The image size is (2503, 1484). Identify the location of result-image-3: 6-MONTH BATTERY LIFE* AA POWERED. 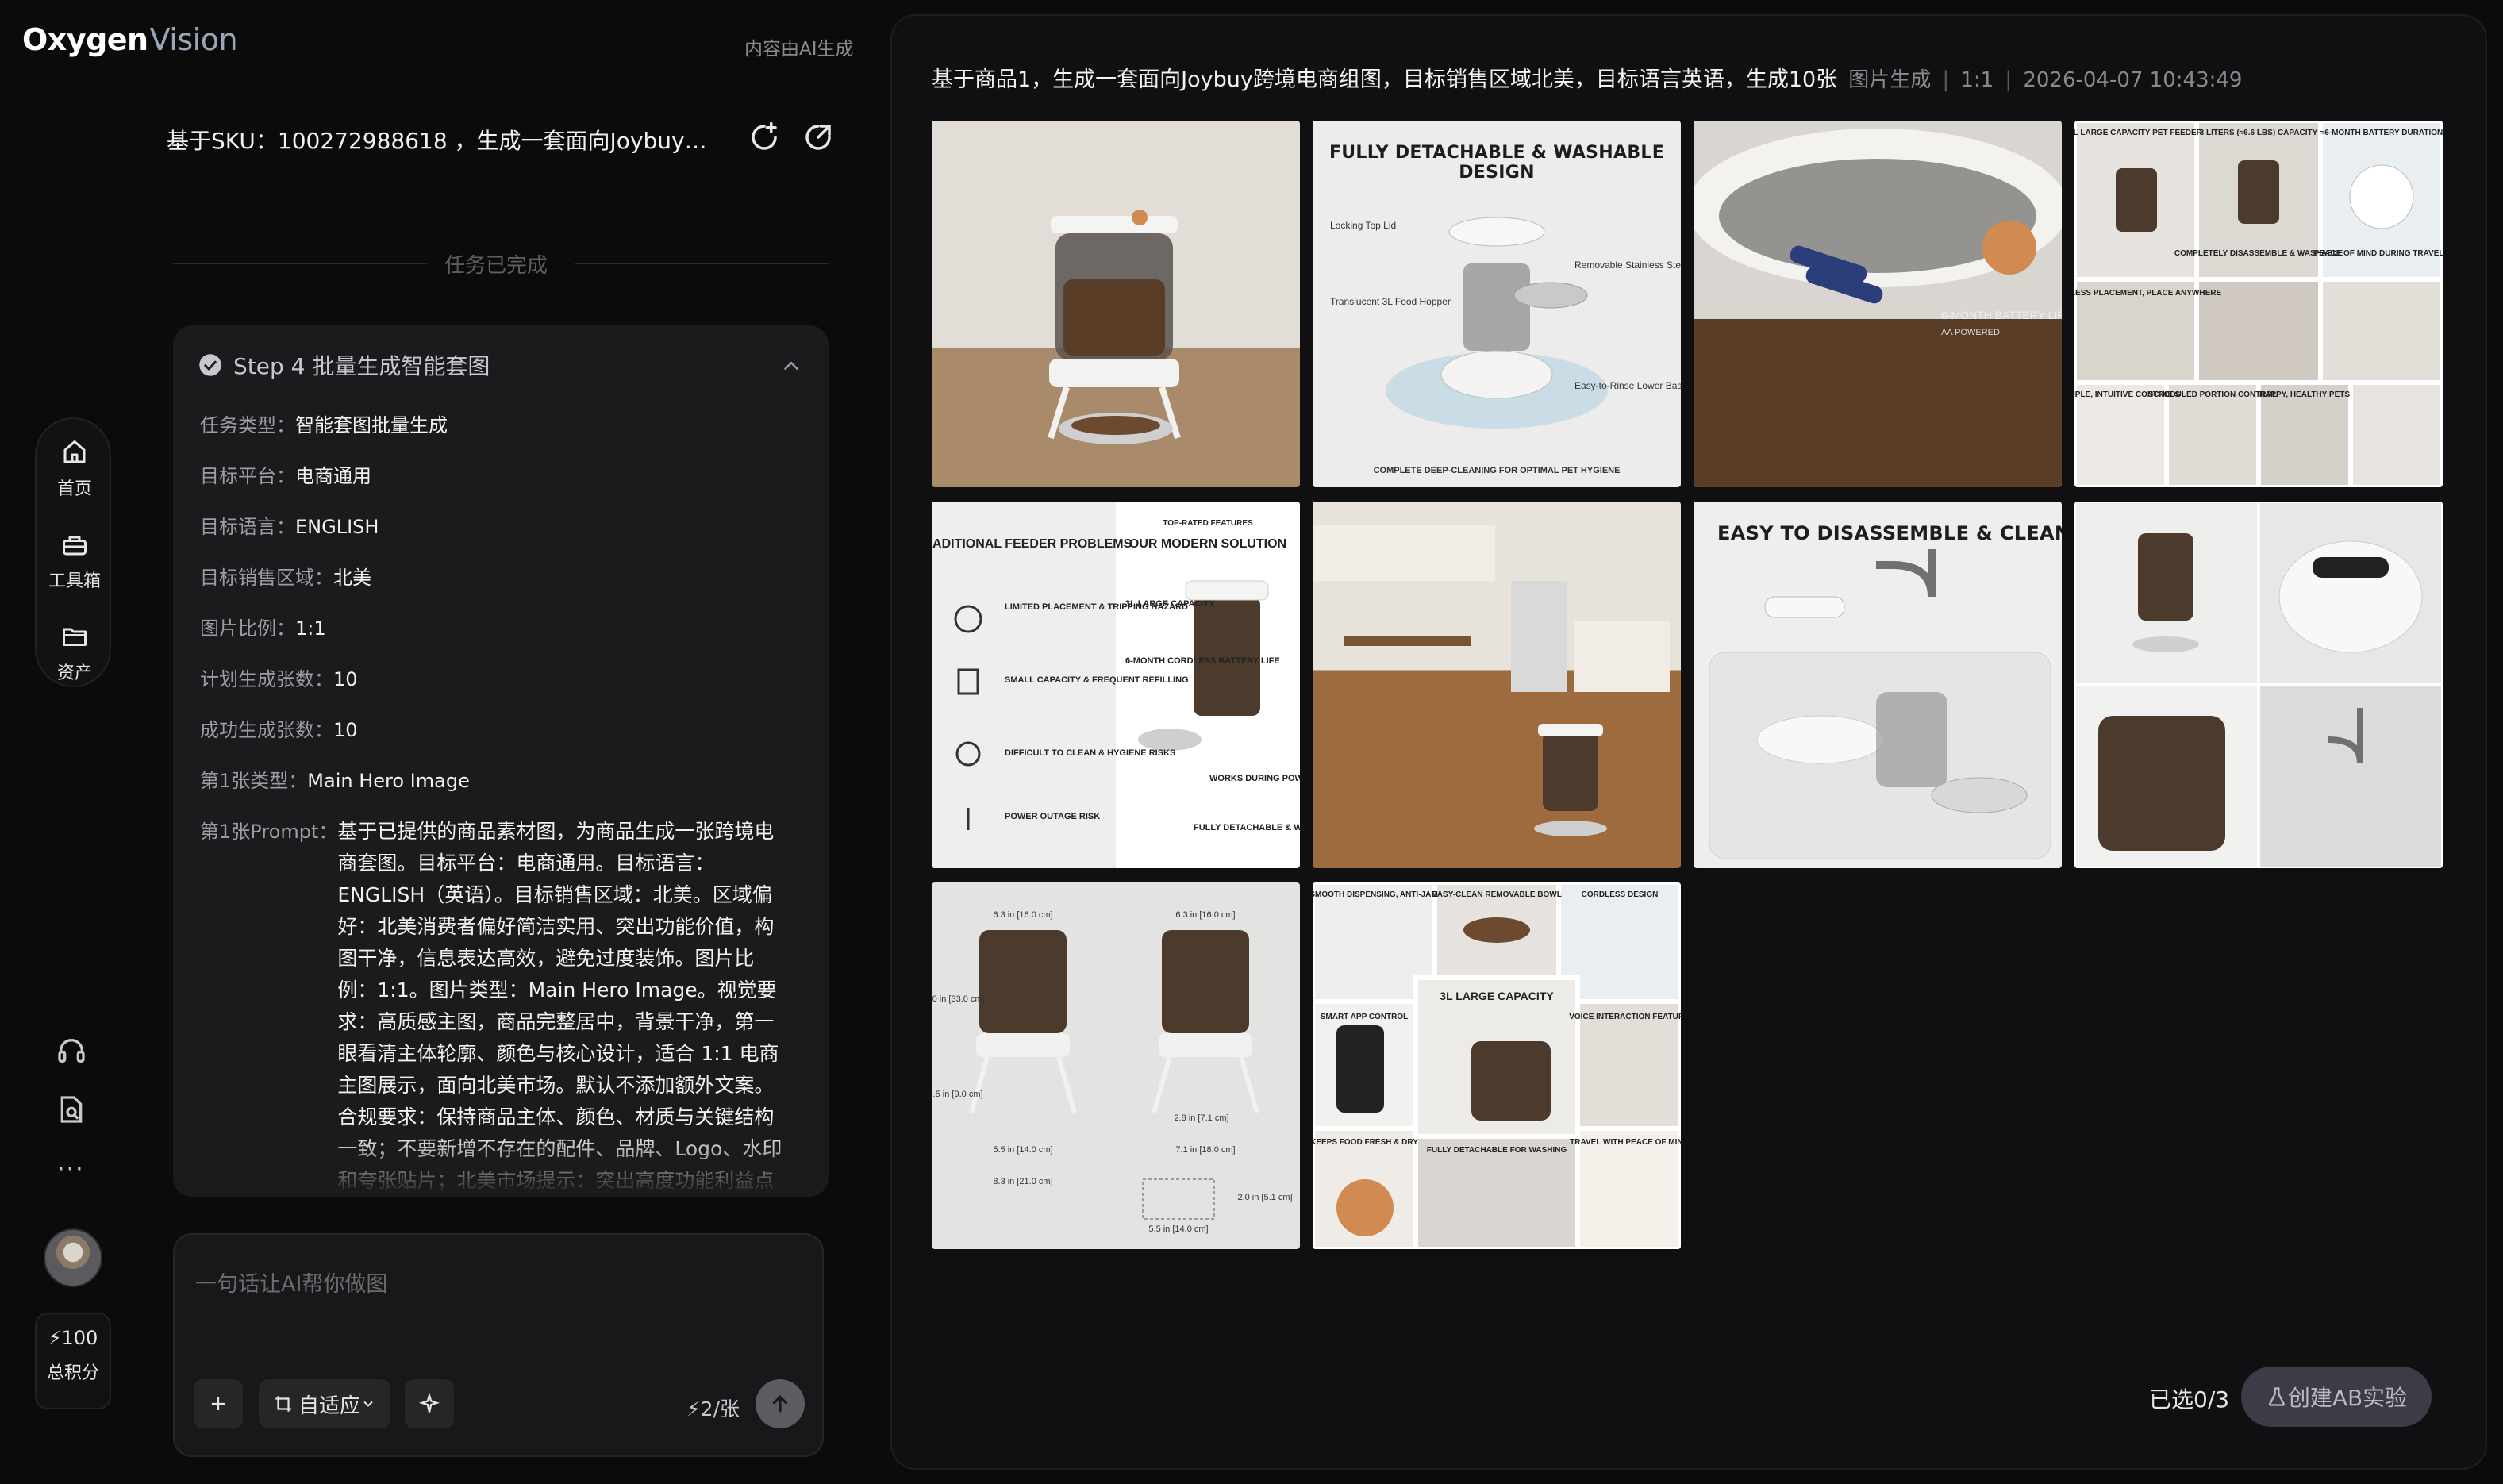
(1878, 304).